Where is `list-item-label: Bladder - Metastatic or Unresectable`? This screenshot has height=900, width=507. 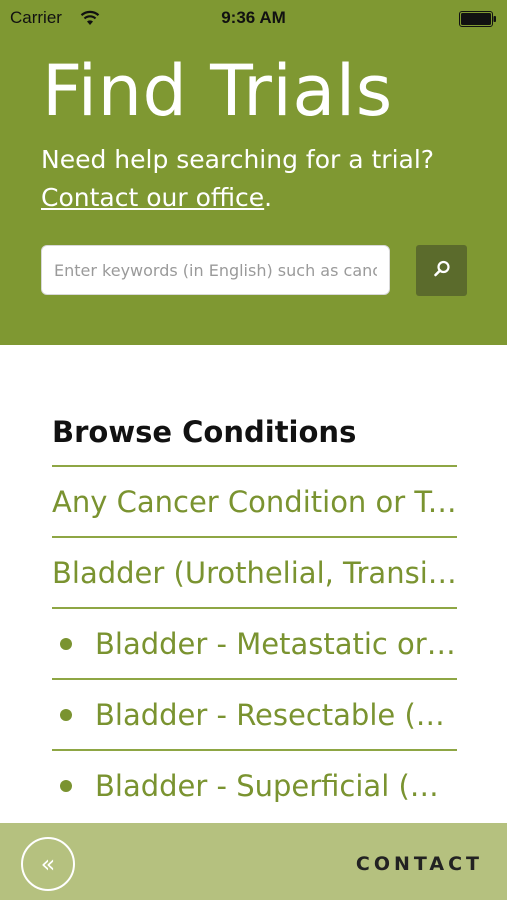 list-item-label: Bladder - Metastatic or Unresectable is located at coordinates (276, 643).